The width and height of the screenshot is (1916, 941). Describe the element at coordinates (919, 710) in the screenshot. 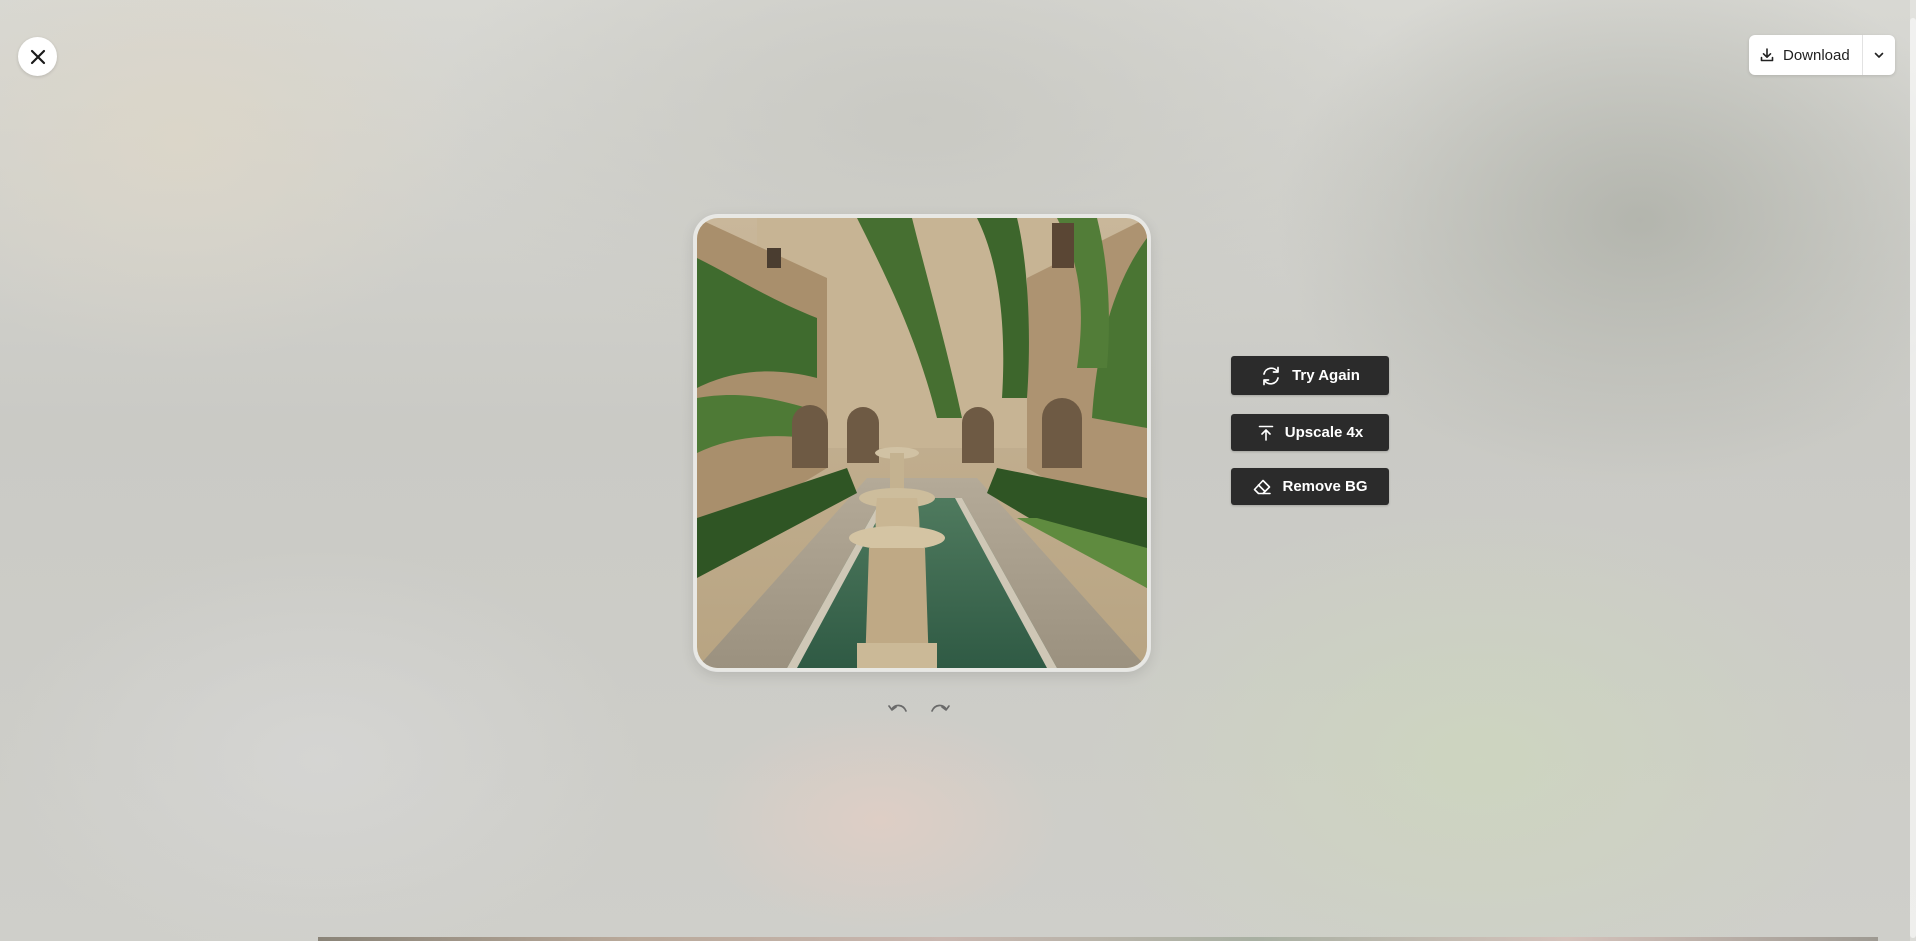

I see `history-controls` at that location.